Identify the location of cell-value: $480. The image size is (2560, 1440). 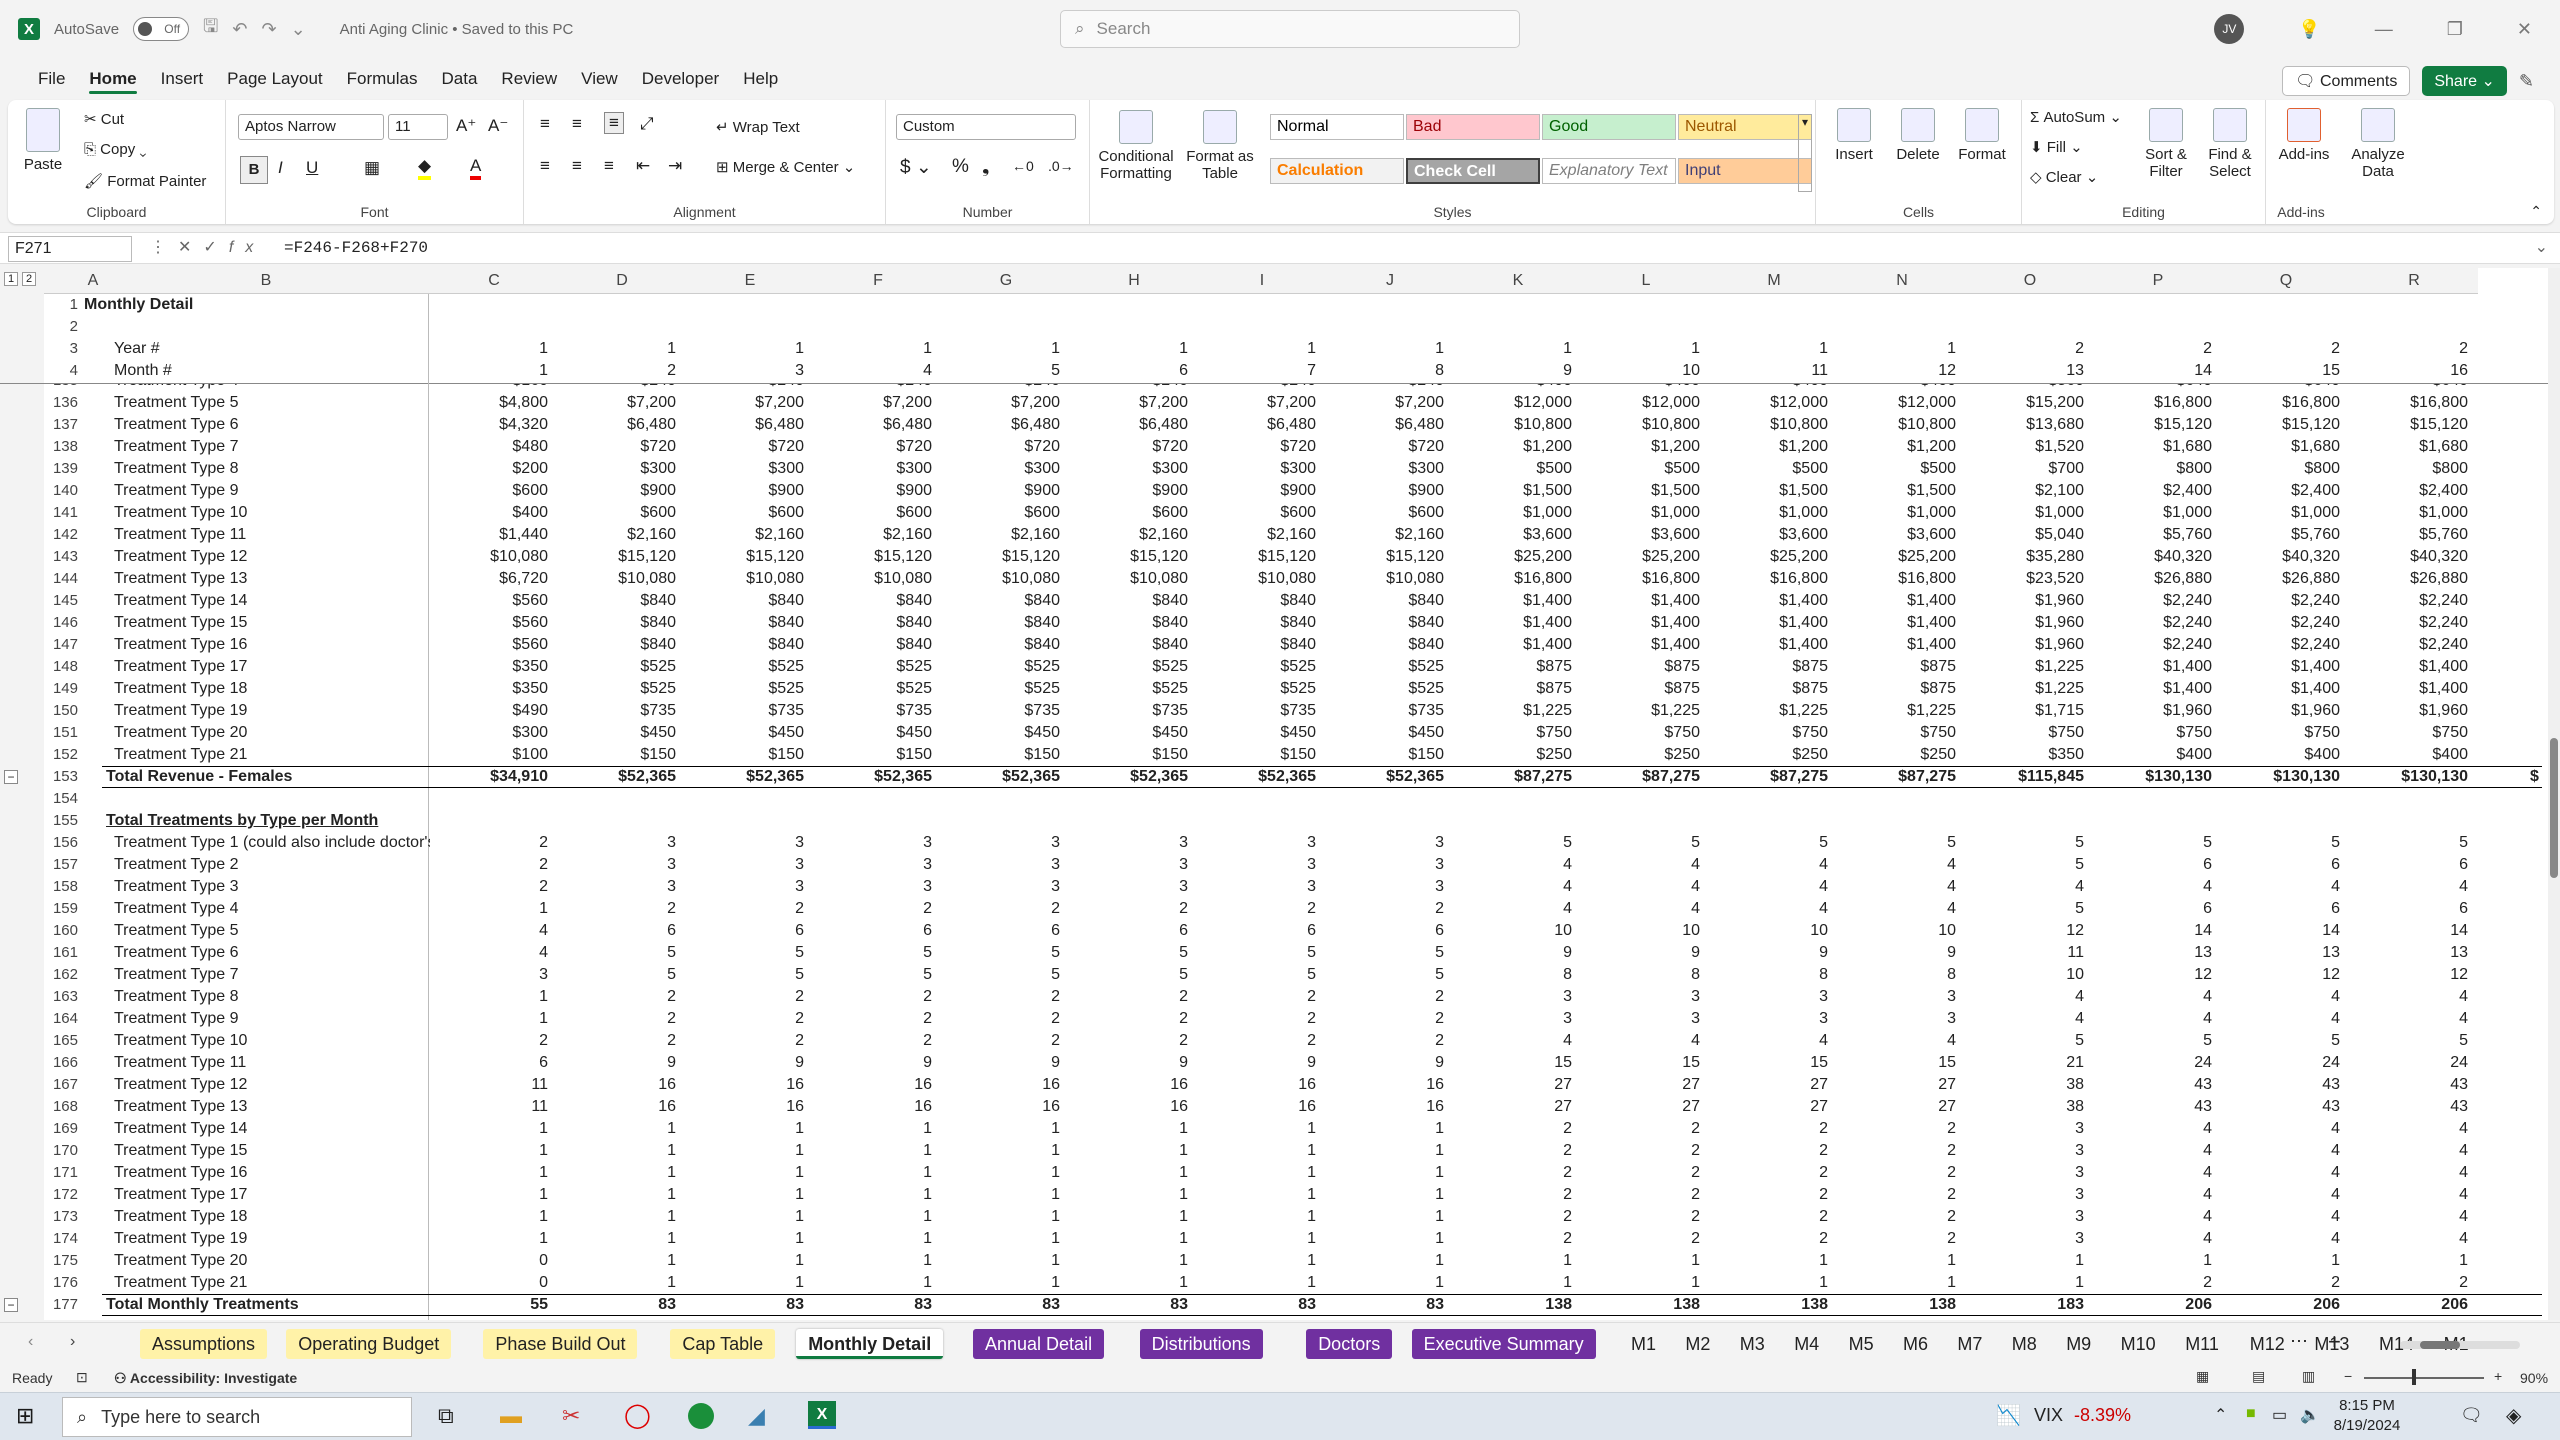
(489, 447).